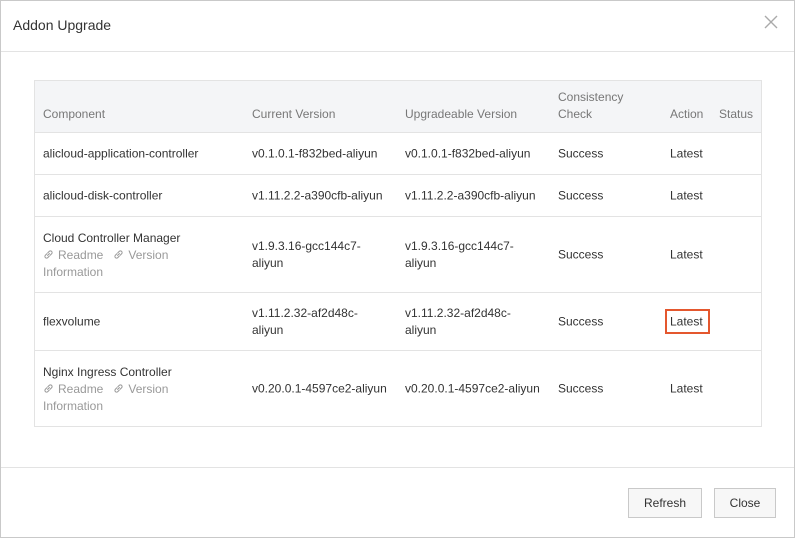  I want to click on close-button: Close, so click(745, 503).